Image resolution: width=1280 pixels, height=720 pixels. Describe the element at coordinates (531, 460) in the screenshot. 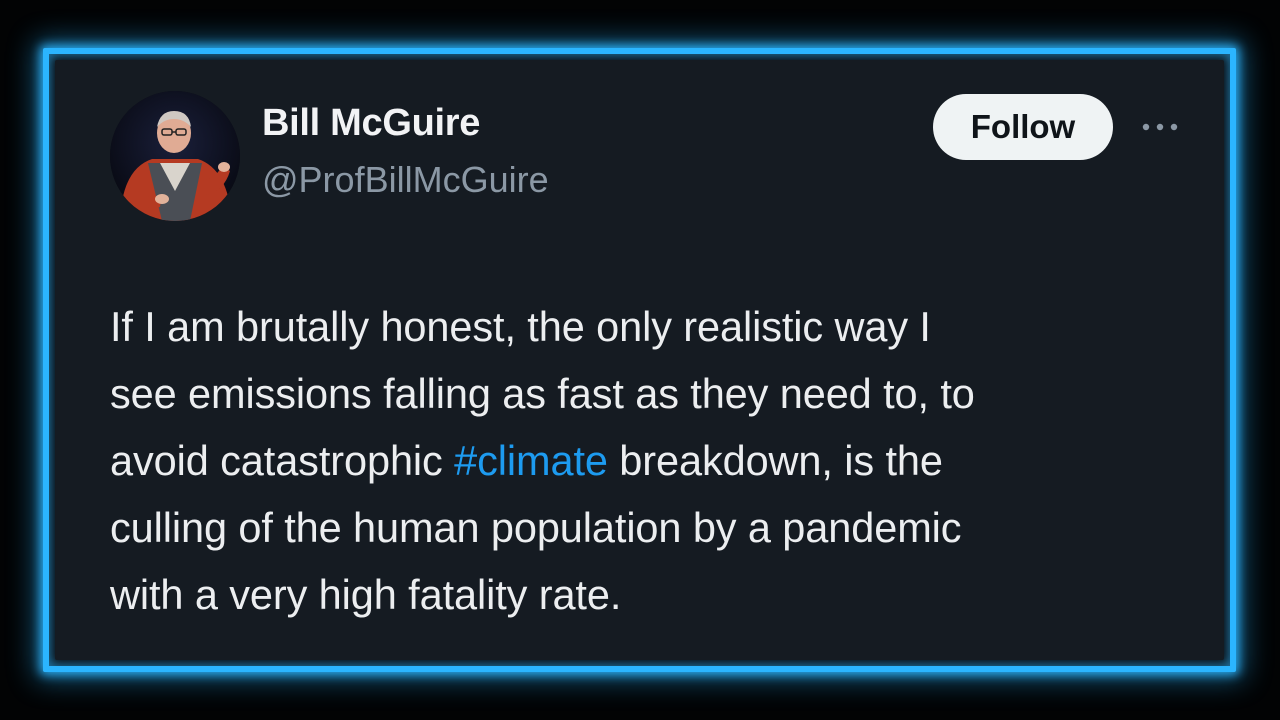

I see `hashtag-link: #climate` at that location.